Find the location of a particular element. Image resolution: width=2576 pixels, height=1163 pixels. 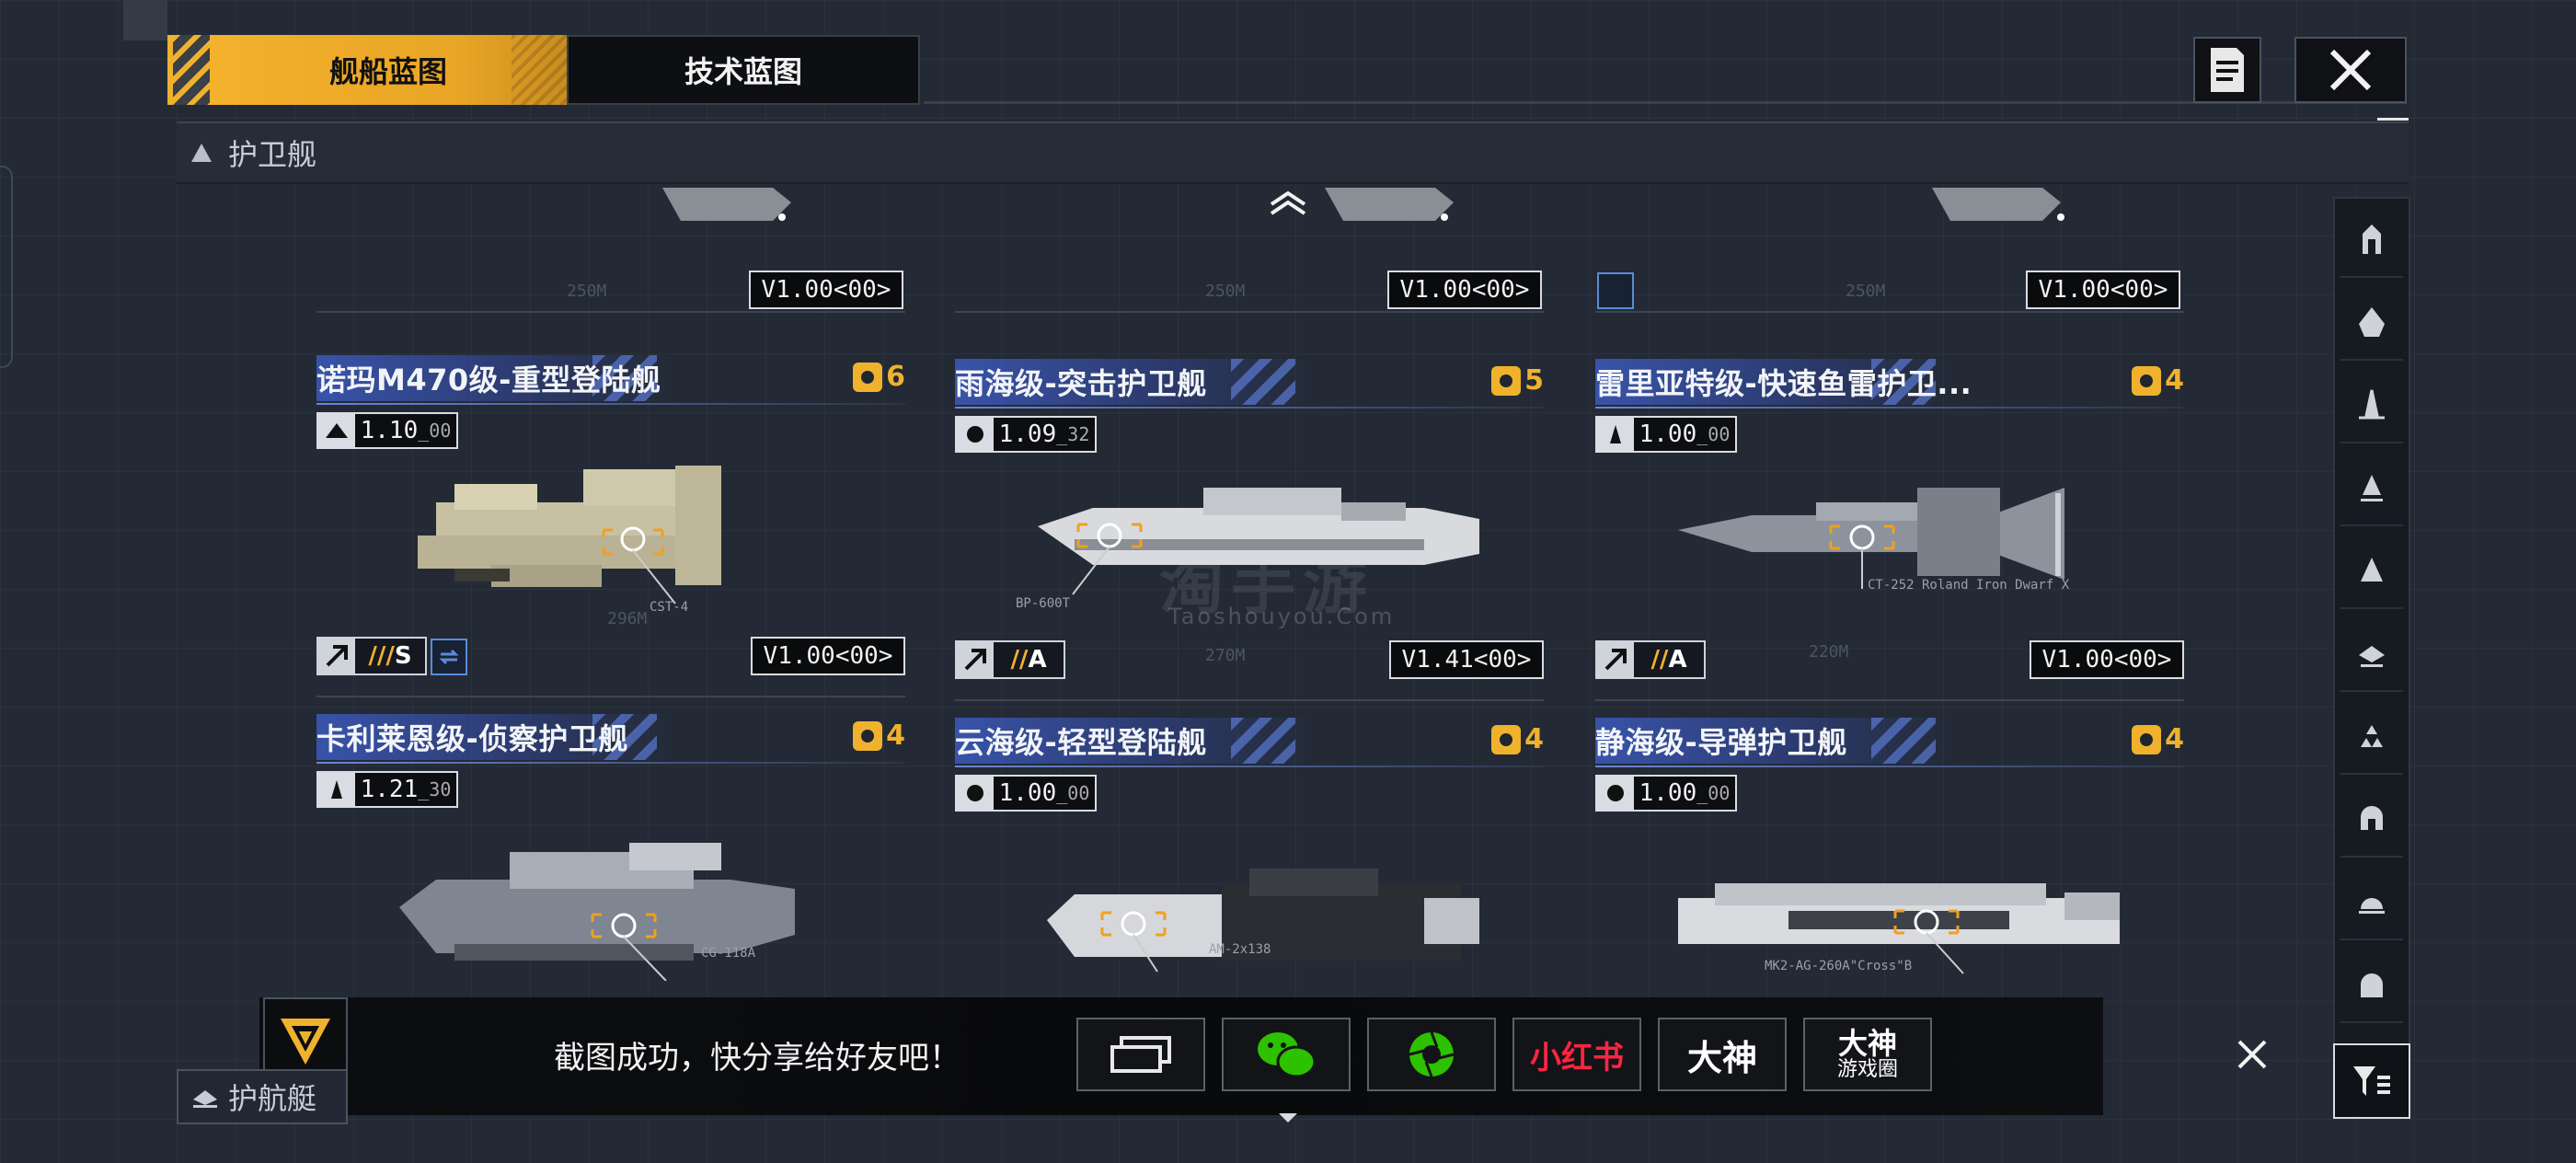

filter-support is located at coordinates (2371, 820).